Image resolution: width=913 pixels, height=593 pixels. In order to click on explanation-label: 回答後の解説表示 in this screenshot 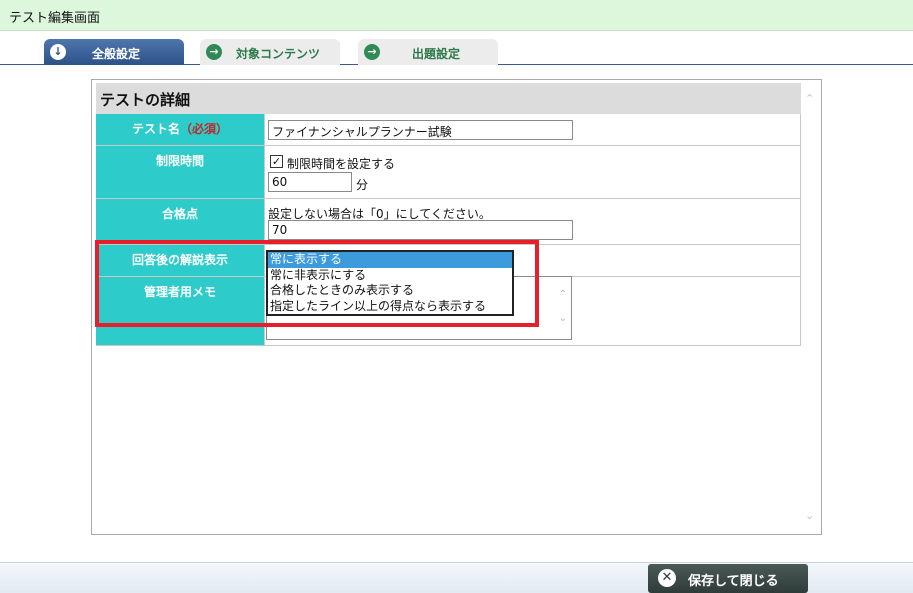, I will do `click(180, 260)`.